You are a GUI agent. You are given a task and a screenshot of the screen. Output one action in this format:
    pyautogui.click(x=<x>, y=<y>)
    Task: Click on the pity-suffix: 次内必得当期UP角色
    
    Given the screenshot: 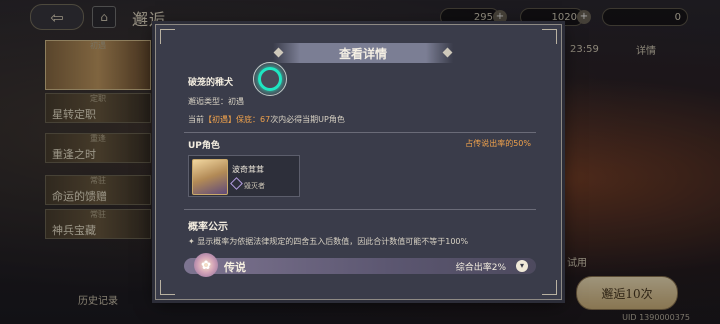 What is the action you would take?
    pyautogui.click(x=307, y=119)
    